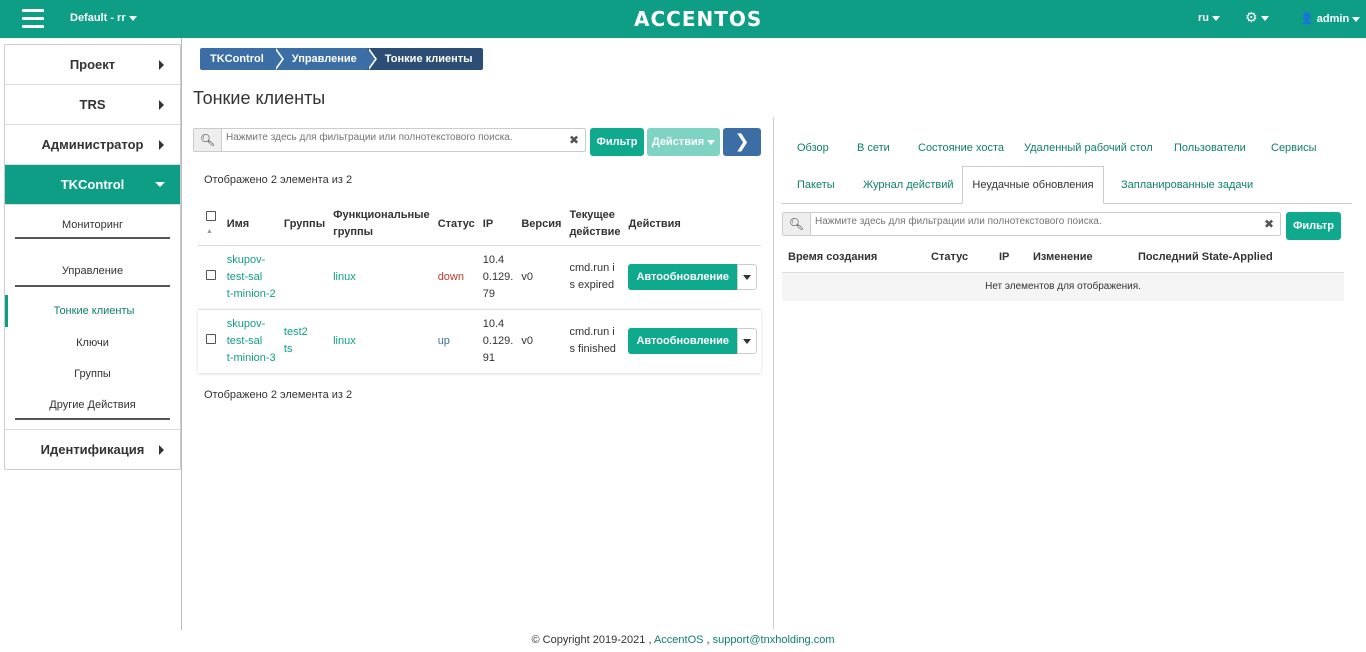 The image size is (1366, 652). Describe the element at coordinates (1313, 226) in the screenshot. I see `right-filter-button: Фильтр` at that location.